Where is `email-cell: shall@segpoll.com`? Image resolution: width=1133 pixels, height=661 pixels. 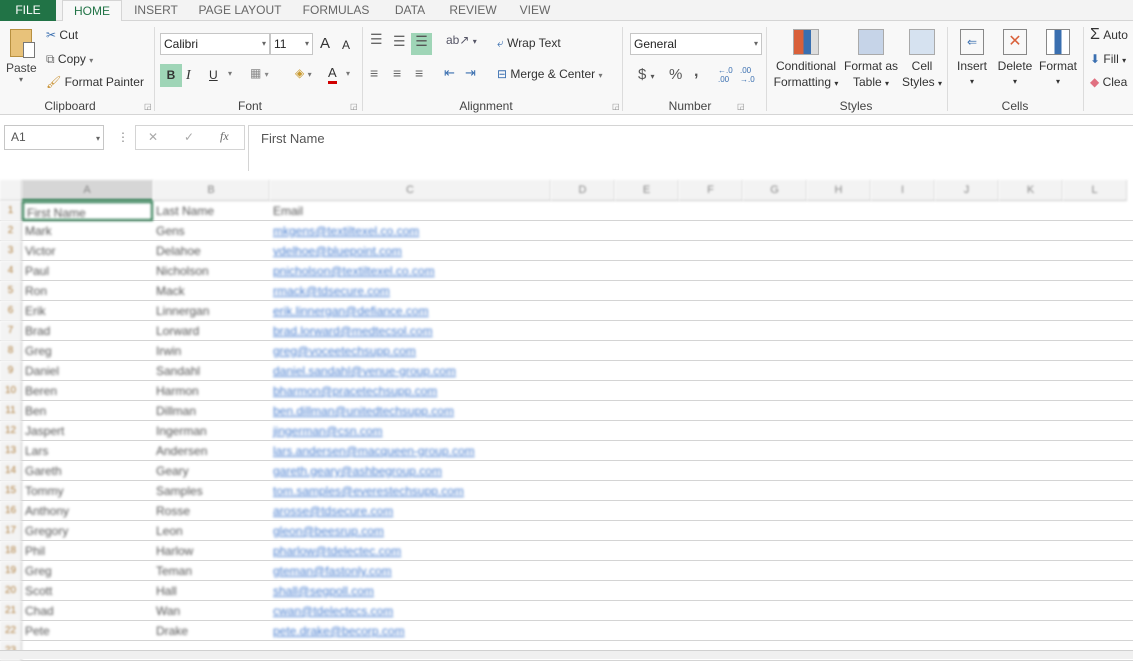 email-cell: shall@segpoll.com is located at coordinates (410, 591).